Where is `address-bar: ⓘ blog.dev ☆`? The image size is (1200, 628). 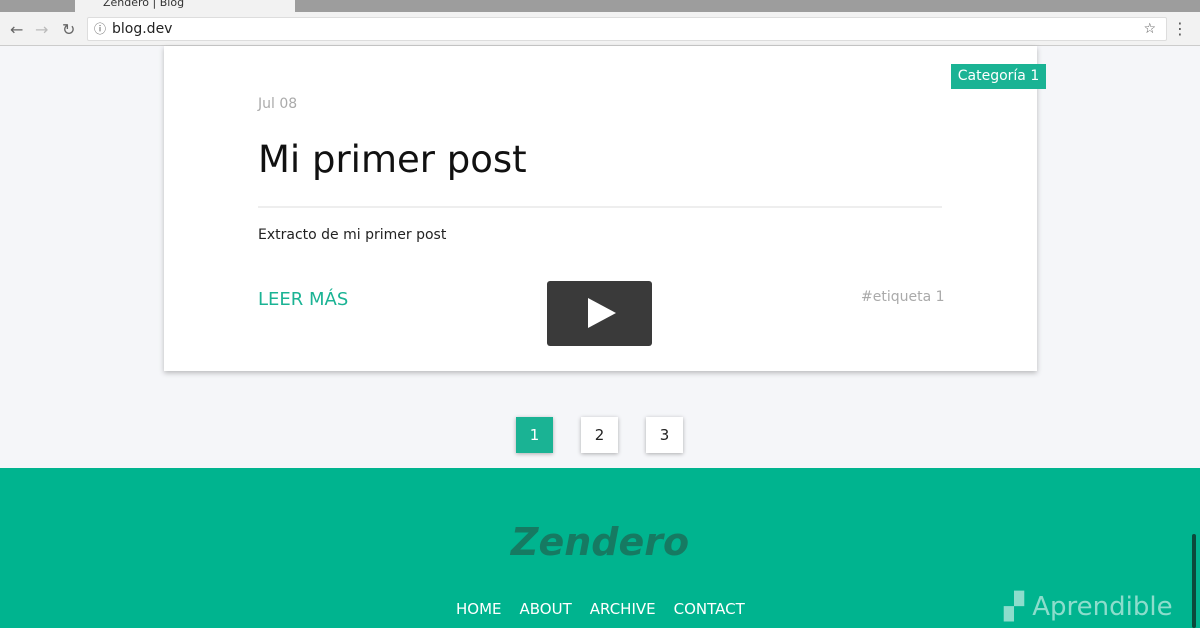 address-bar: ⓘ blog.dev ☆ is located at coordinates (627, 29).